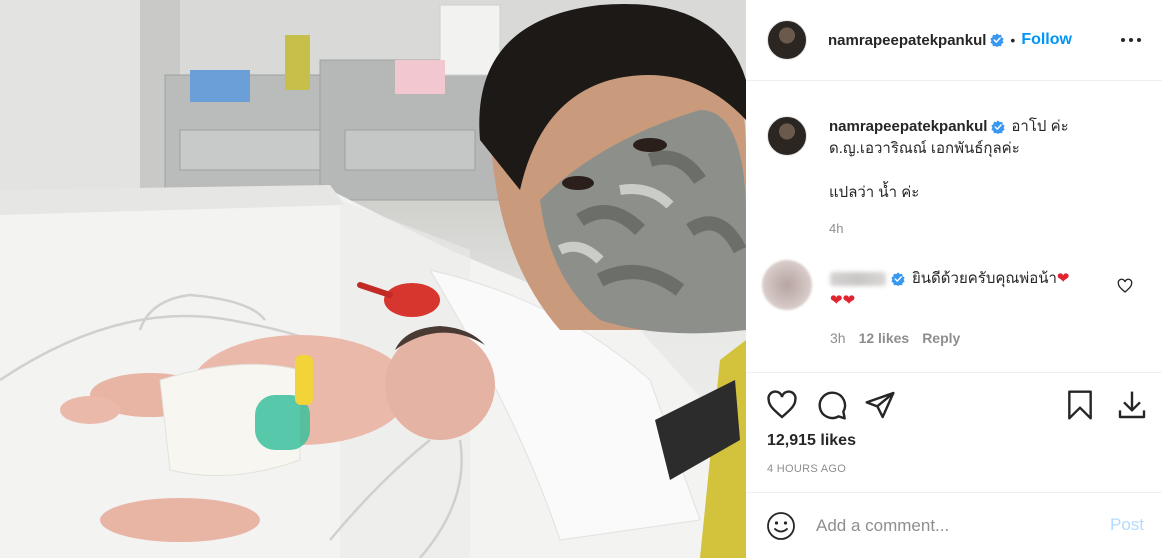  I want to click on comment-timestamp: 3h, so click(838, 338).